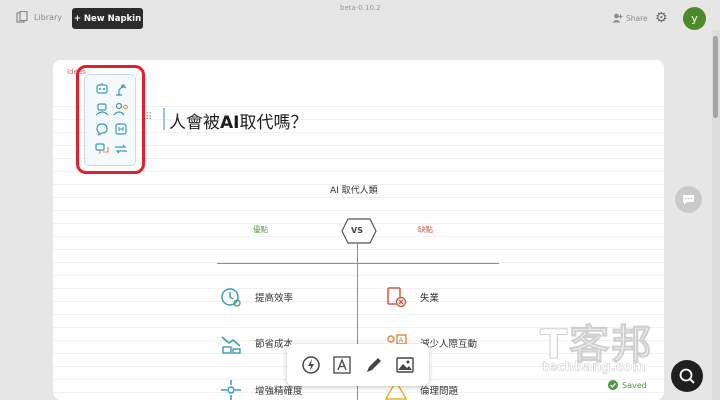 Image resolution: width=720 pixels, height=400 pixels. I want to click on vs-badge: VS, so click(359, 233).